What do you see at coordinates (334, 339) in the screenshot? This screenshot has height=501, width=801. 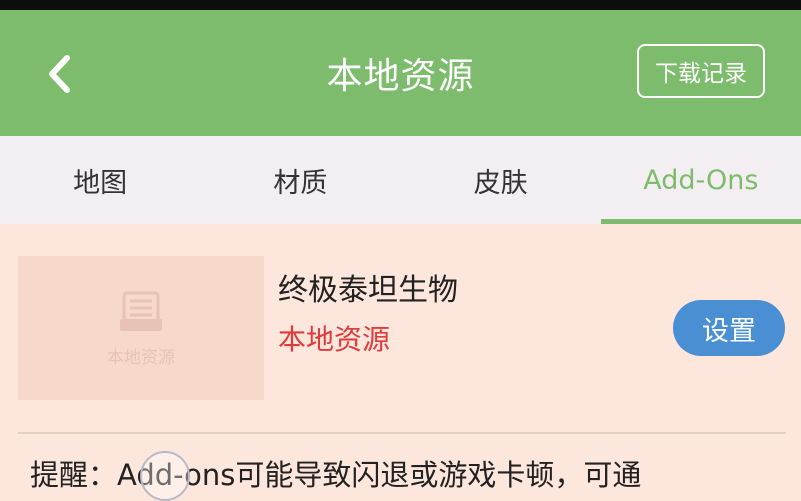 I see `resource-status: 本地资源` at bounding box center [334, 339].